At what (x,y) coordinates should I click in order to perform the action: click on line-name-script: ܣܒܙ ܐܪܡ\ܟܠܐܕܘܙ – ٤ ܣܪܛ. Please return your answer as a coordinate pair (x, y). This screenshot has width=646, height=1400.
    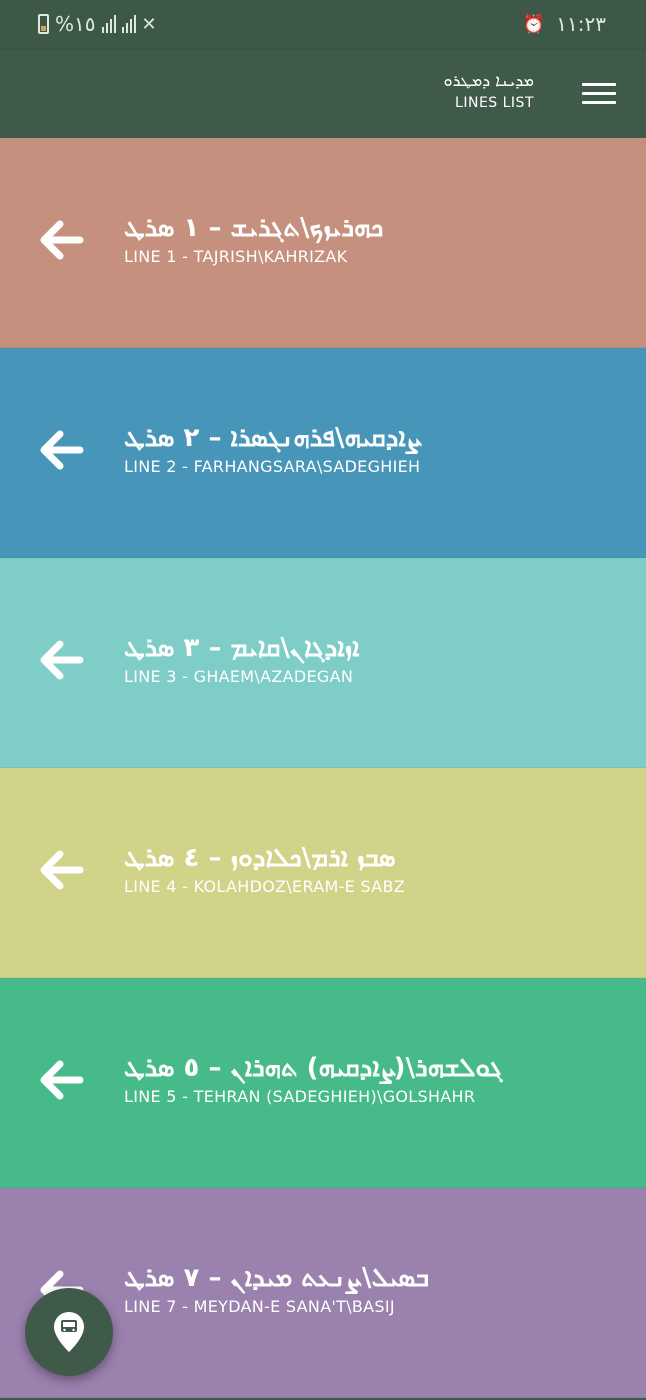
    Looking at the image, I should click on (260, 858).